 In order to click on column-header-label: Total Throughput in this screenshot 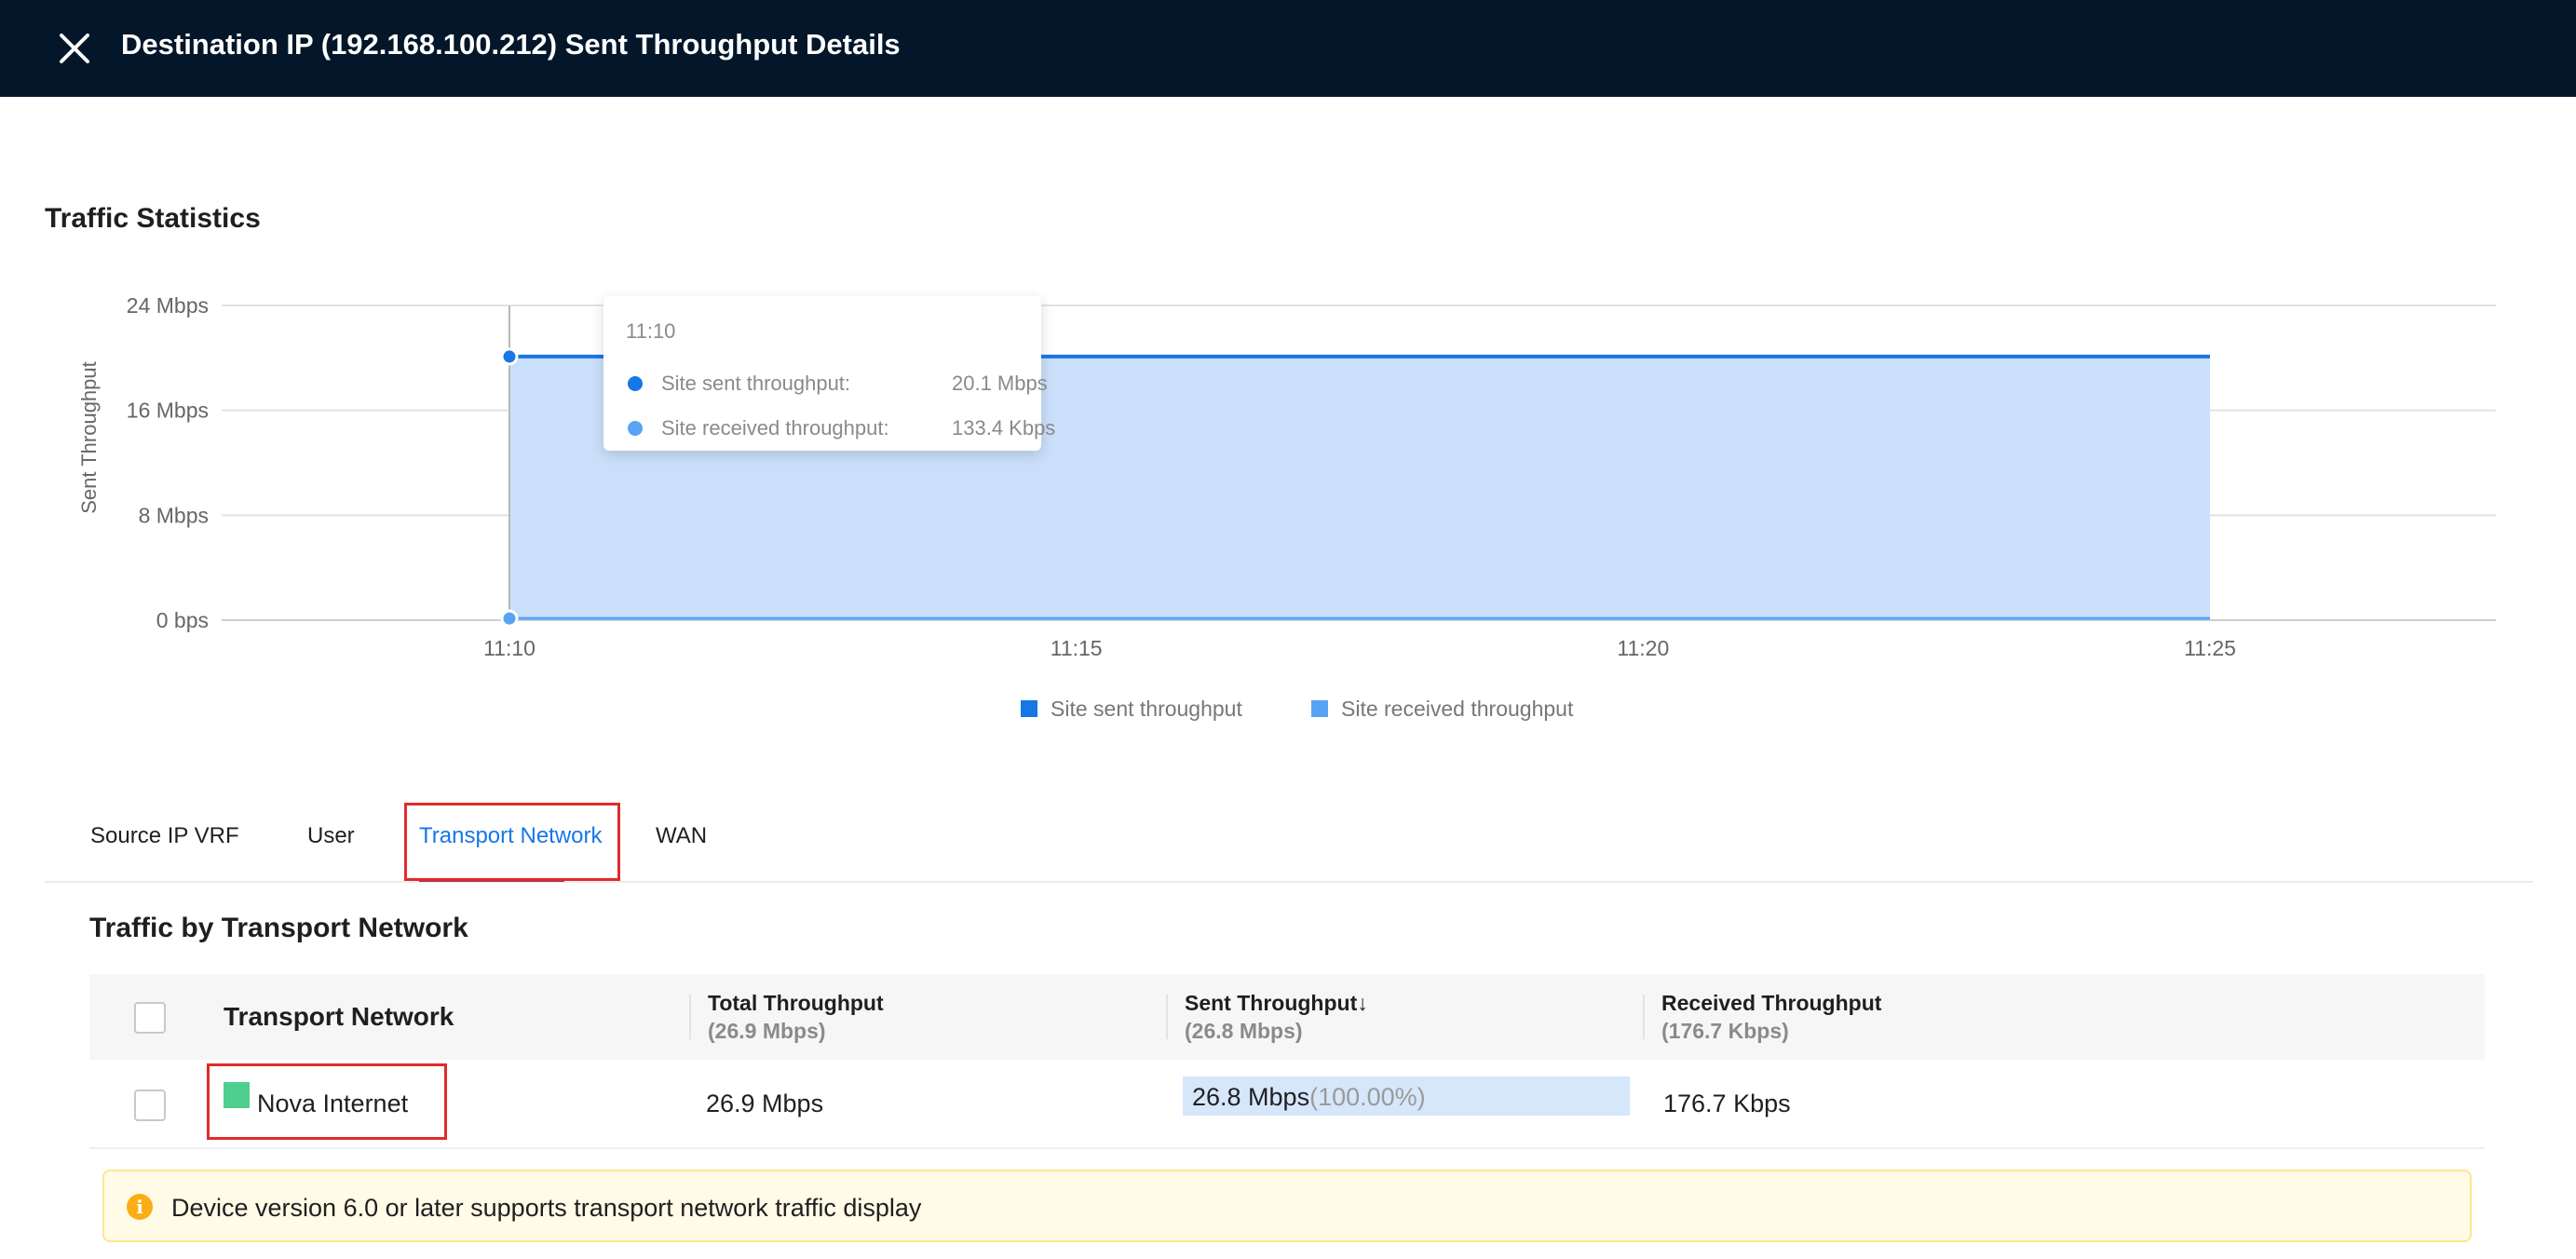, I will do `click(796, 1003)`.